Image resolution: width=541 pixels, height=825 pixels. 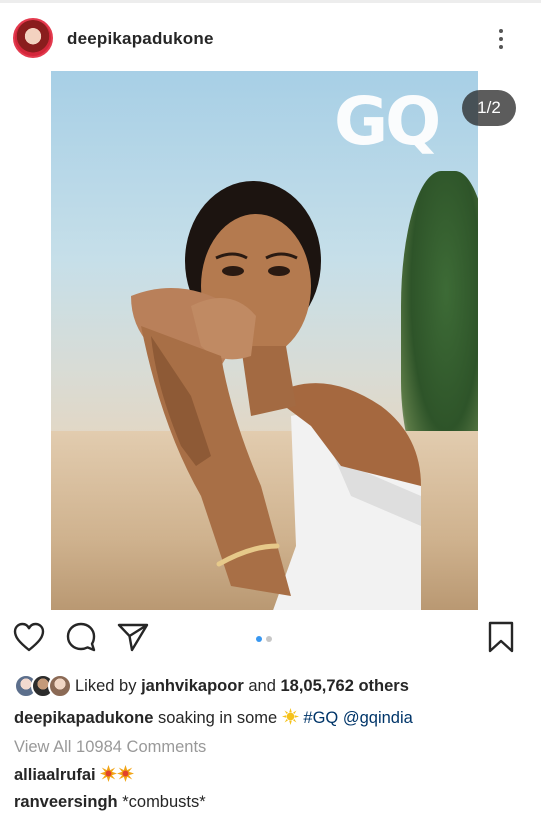 I want to click on liker-avatars, so click(x=43, y=686).